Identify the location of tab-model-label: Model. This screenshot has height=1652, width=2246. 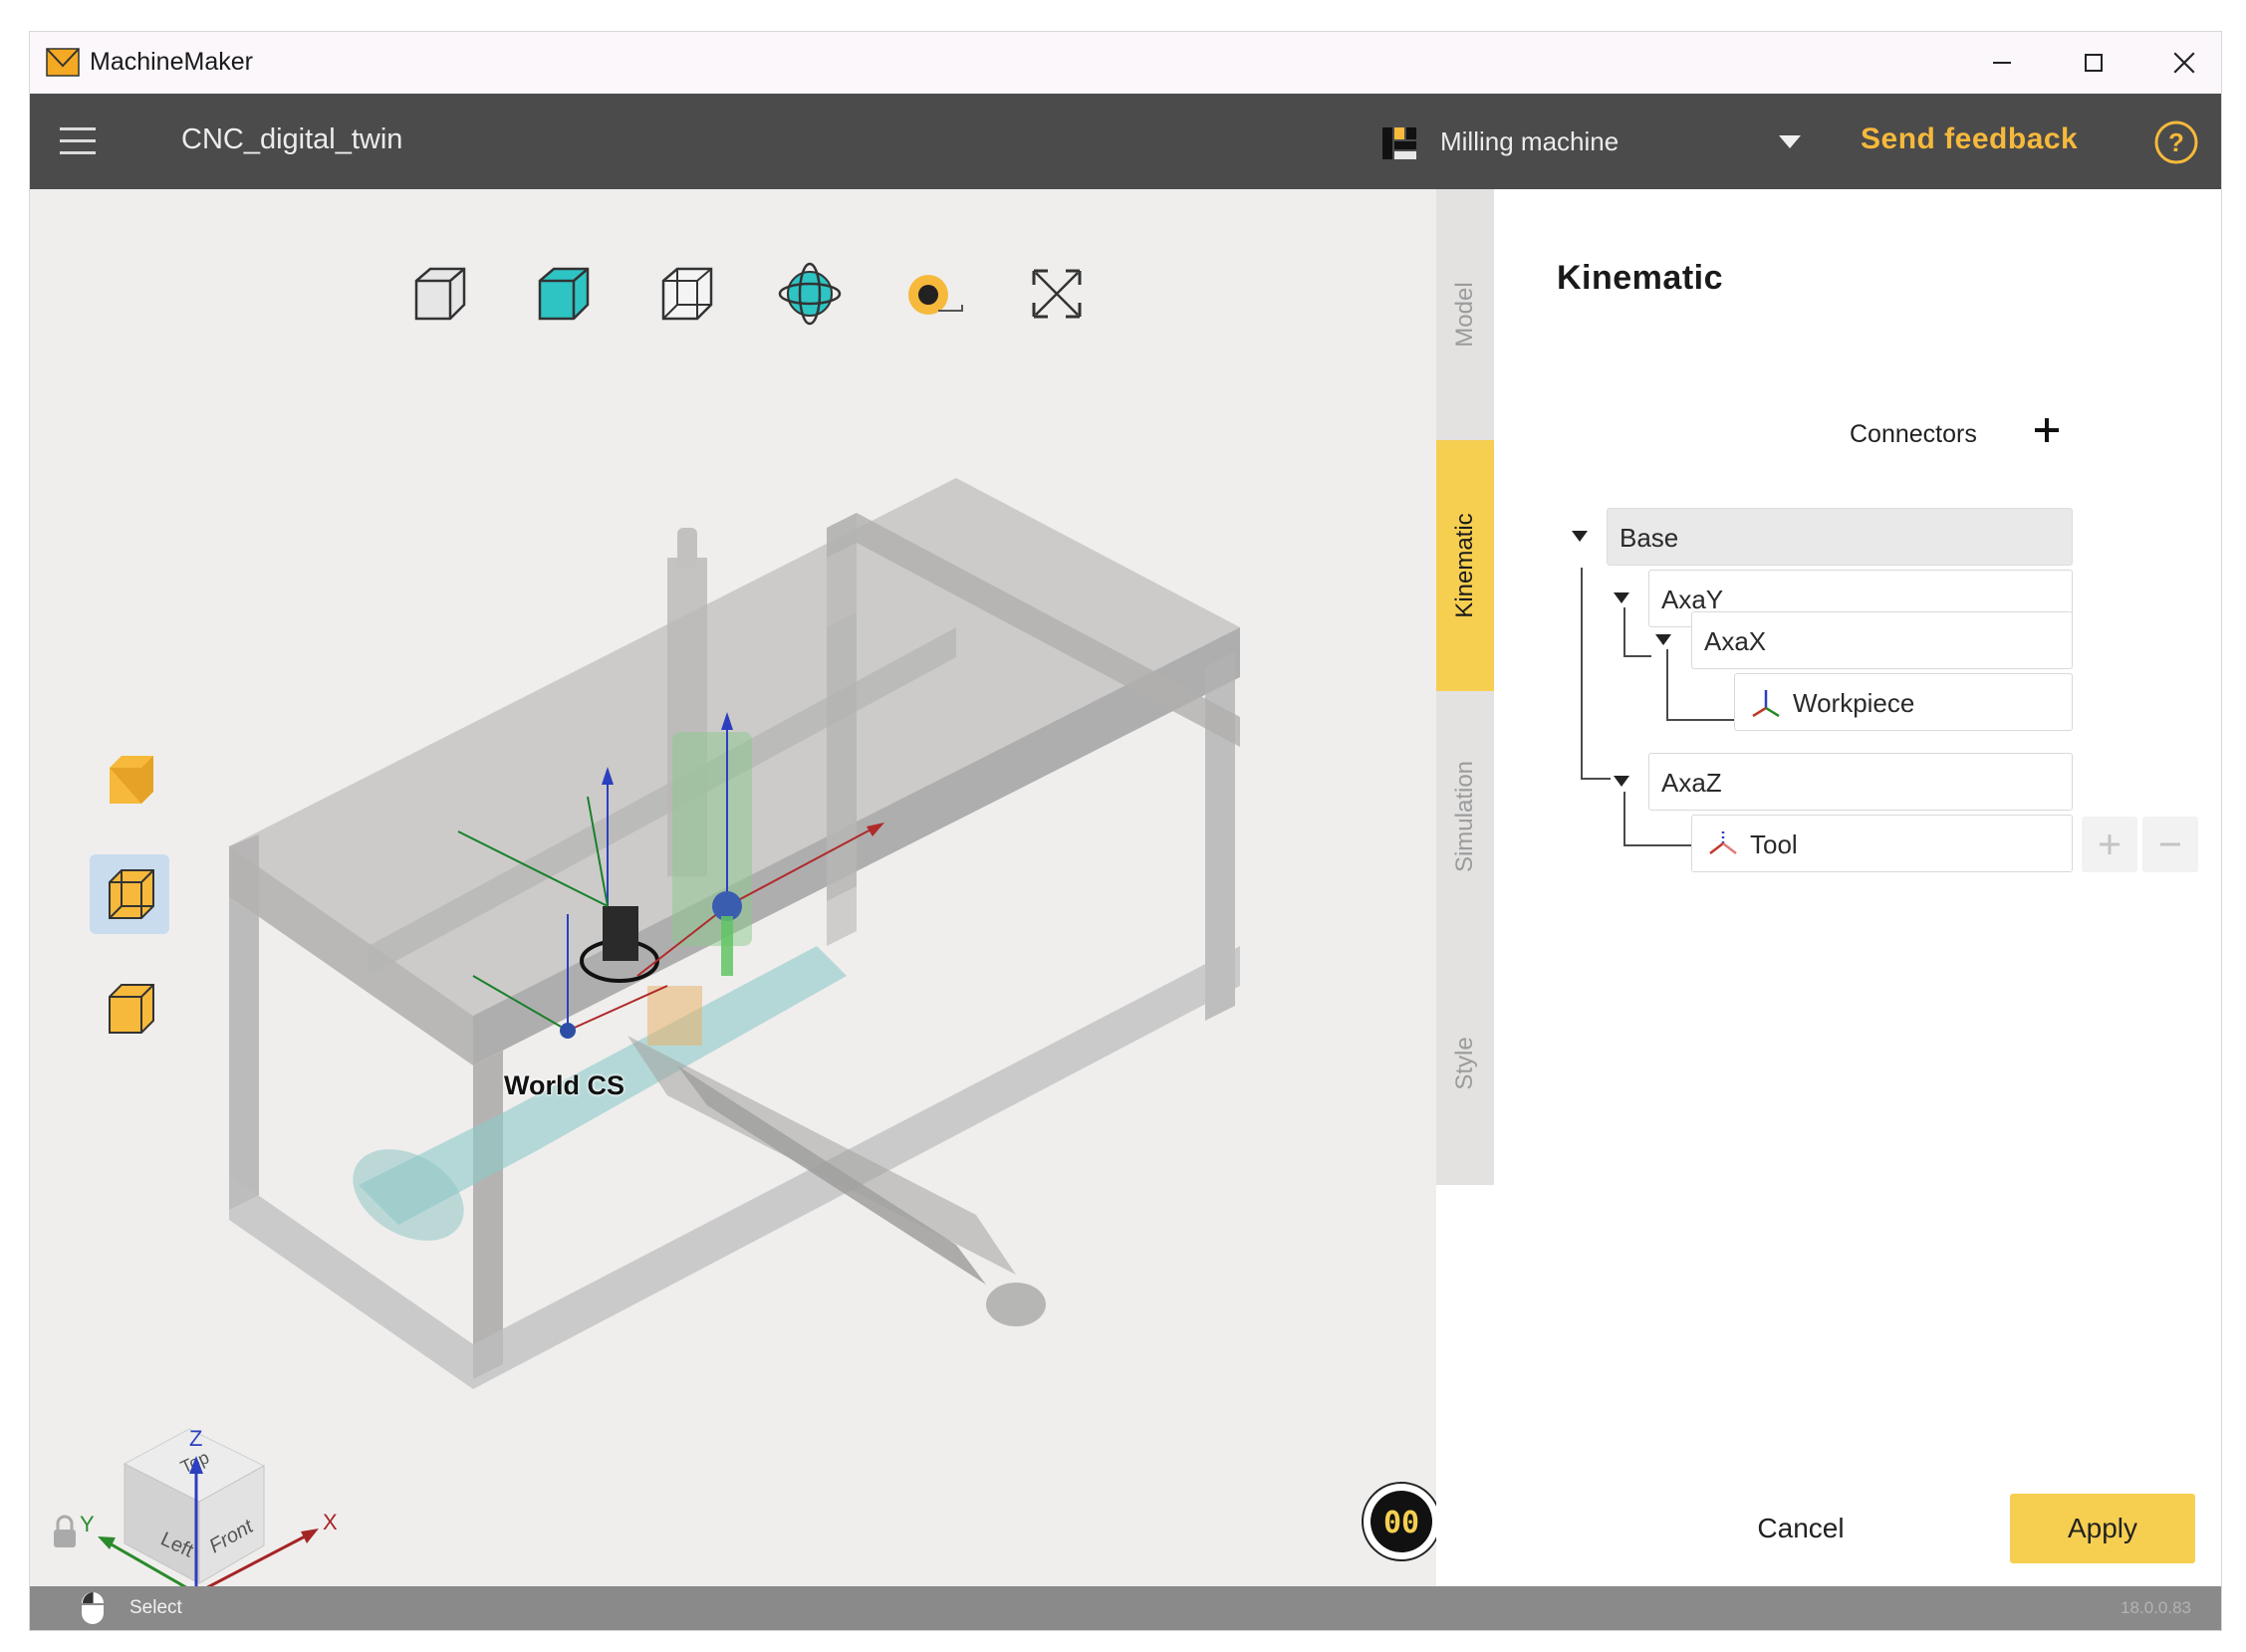
(1464, 315).